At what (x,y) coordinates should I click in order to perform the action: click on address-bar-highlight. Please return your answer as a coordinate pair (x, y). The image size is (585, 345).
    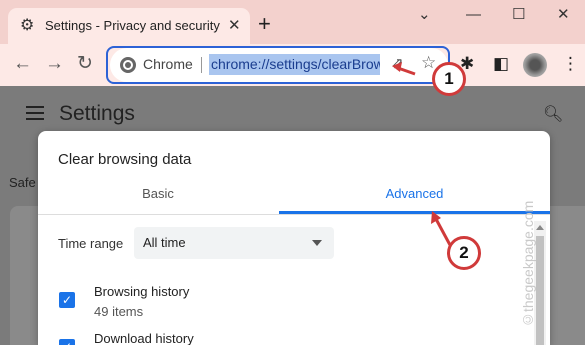
    Looking at the image, I should click on (278, 65).